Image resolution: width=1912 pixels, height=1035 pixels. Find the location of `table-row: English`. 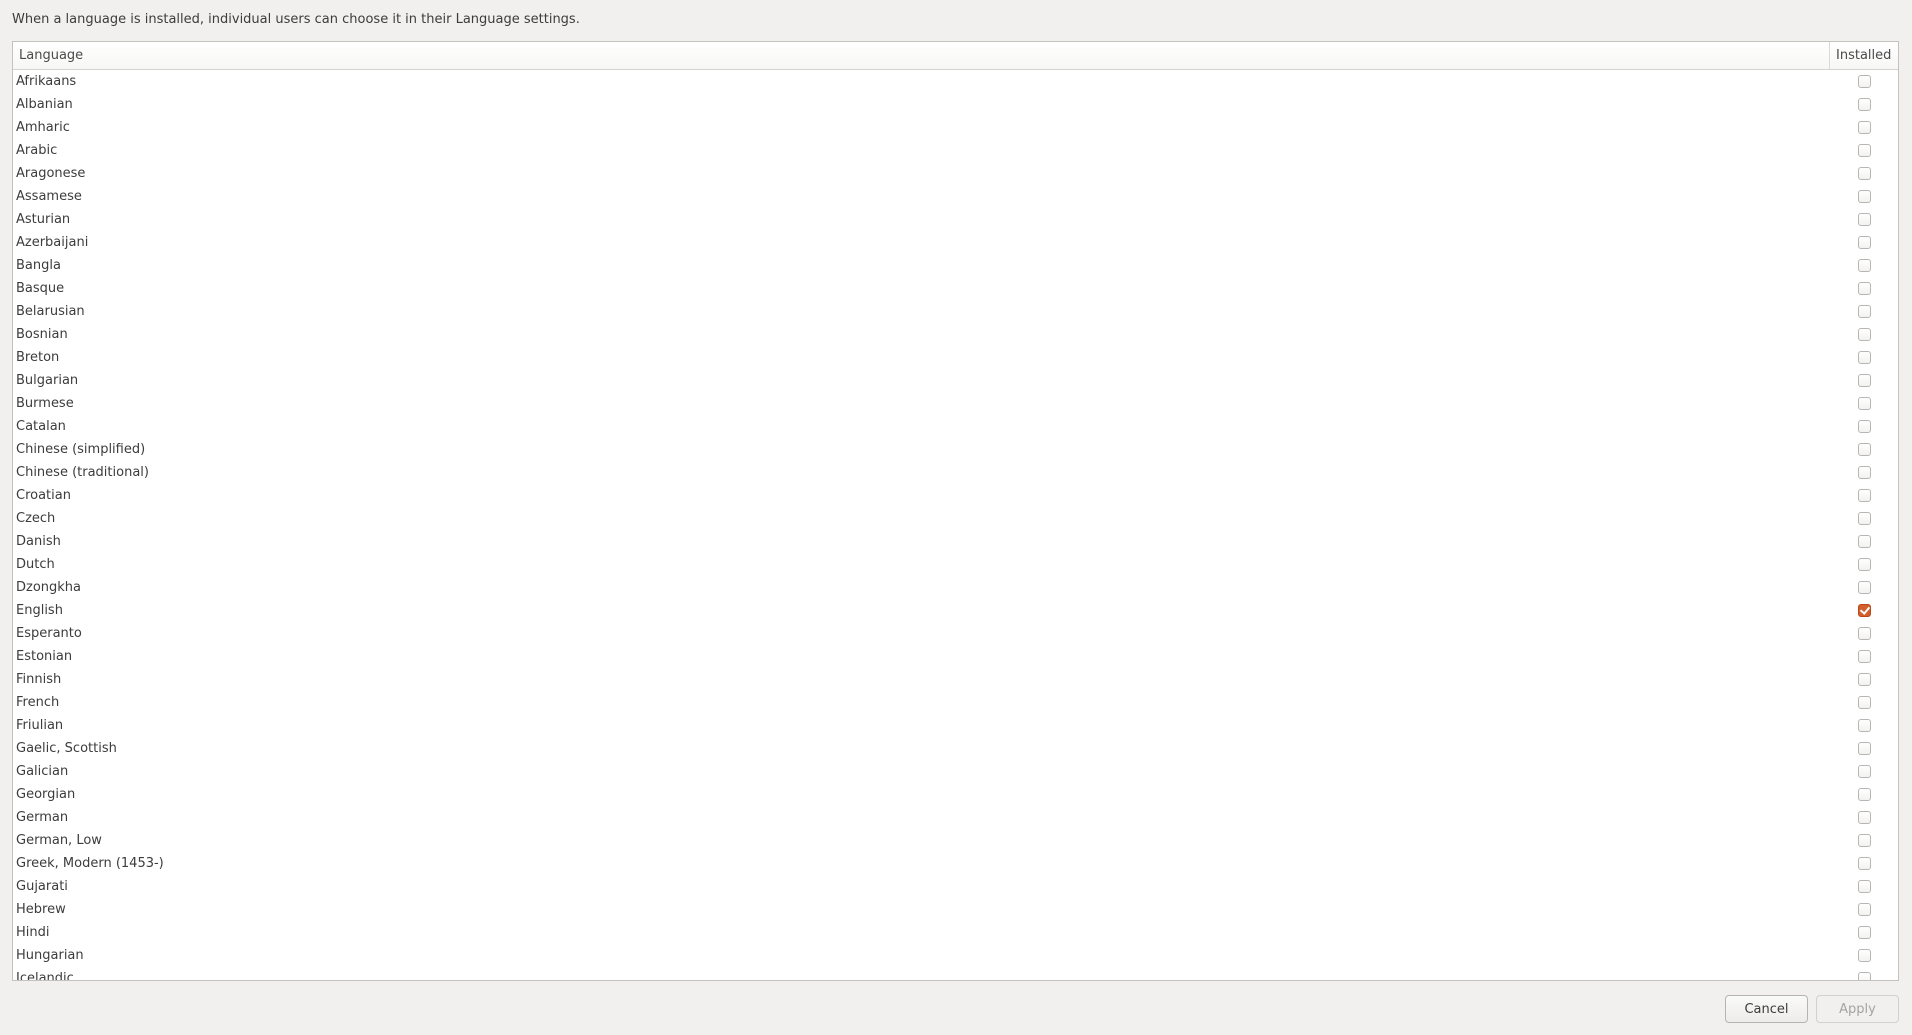

table-row: English is located at coordinates (955, 610).